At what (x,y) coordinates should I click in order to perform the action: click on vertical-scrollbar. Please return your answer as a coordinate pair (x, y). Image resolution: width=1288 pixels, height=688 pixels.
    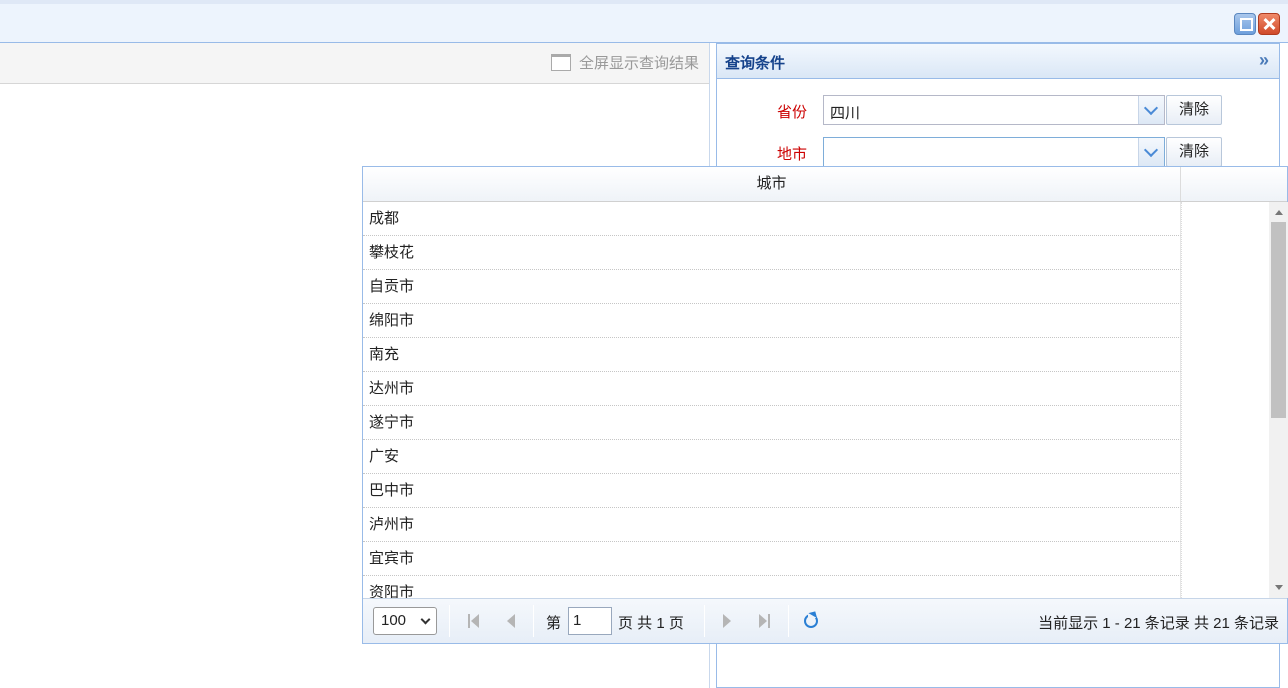
    Looking at the image, I should click on (1278, 400).